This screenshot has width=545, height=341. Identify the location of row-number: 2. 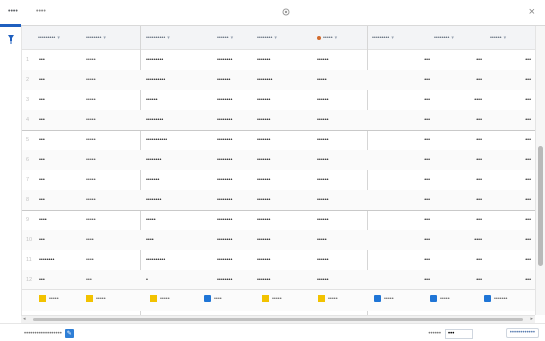
(31, 80).